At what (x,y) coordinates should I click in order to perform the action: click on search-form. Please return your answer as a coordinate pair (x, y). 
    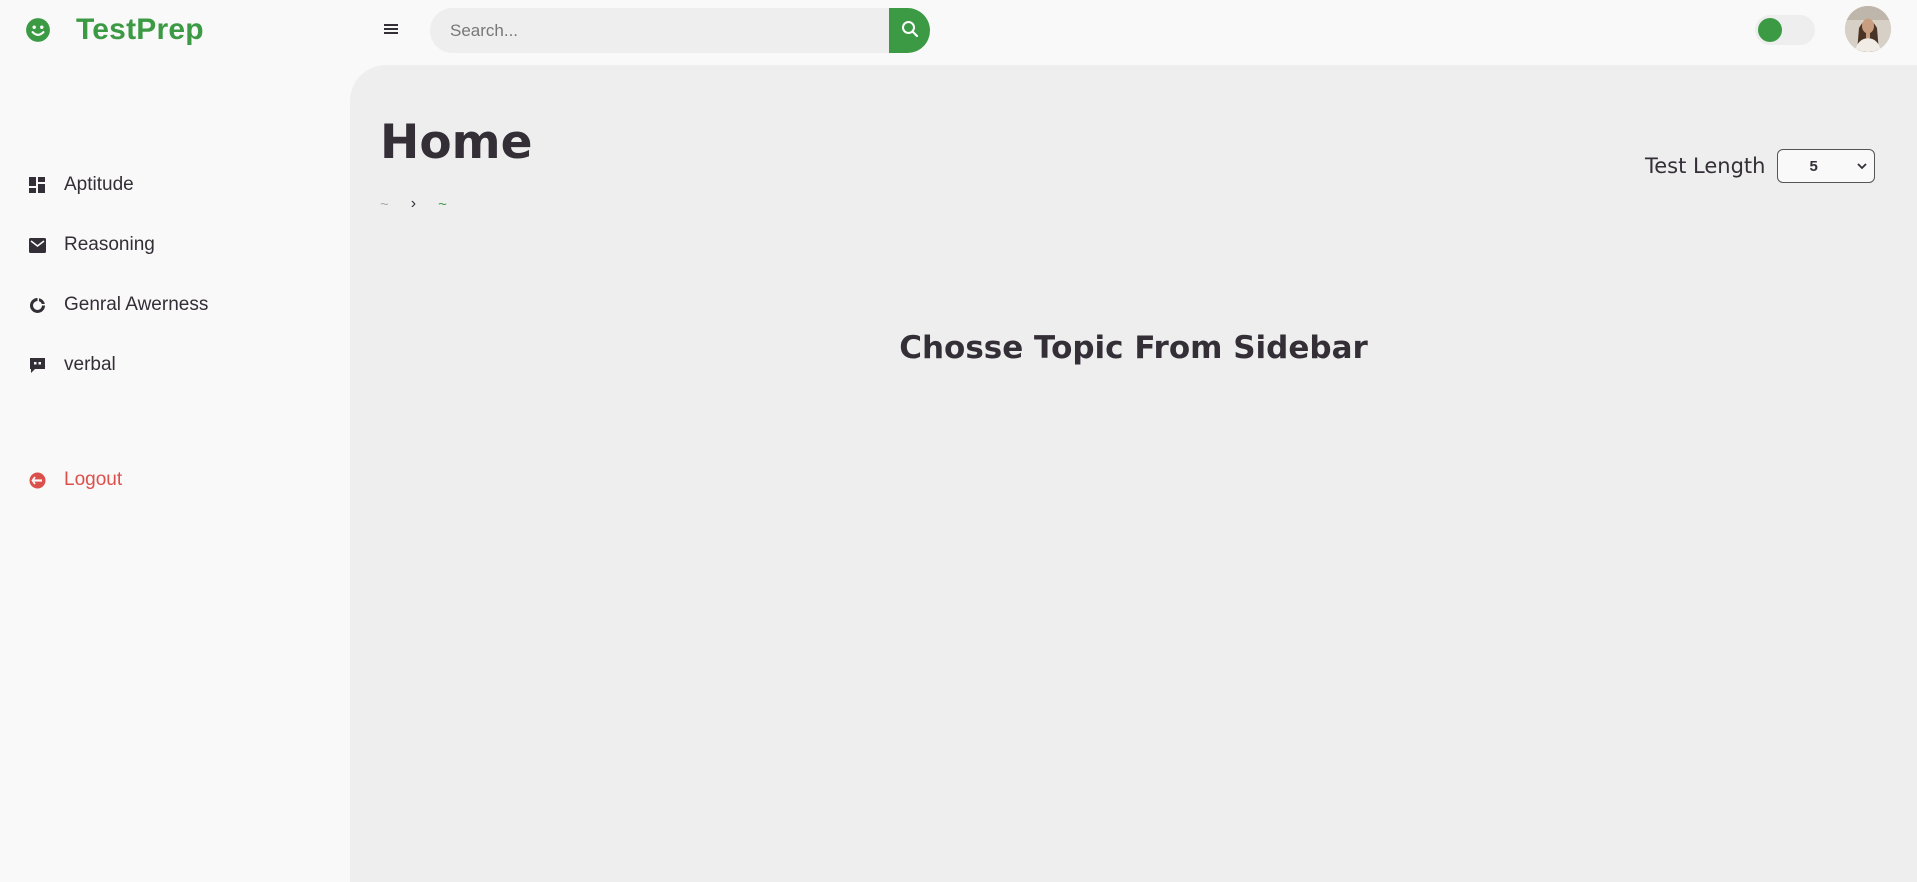
    Looking at the image, I should click on (680, 30).